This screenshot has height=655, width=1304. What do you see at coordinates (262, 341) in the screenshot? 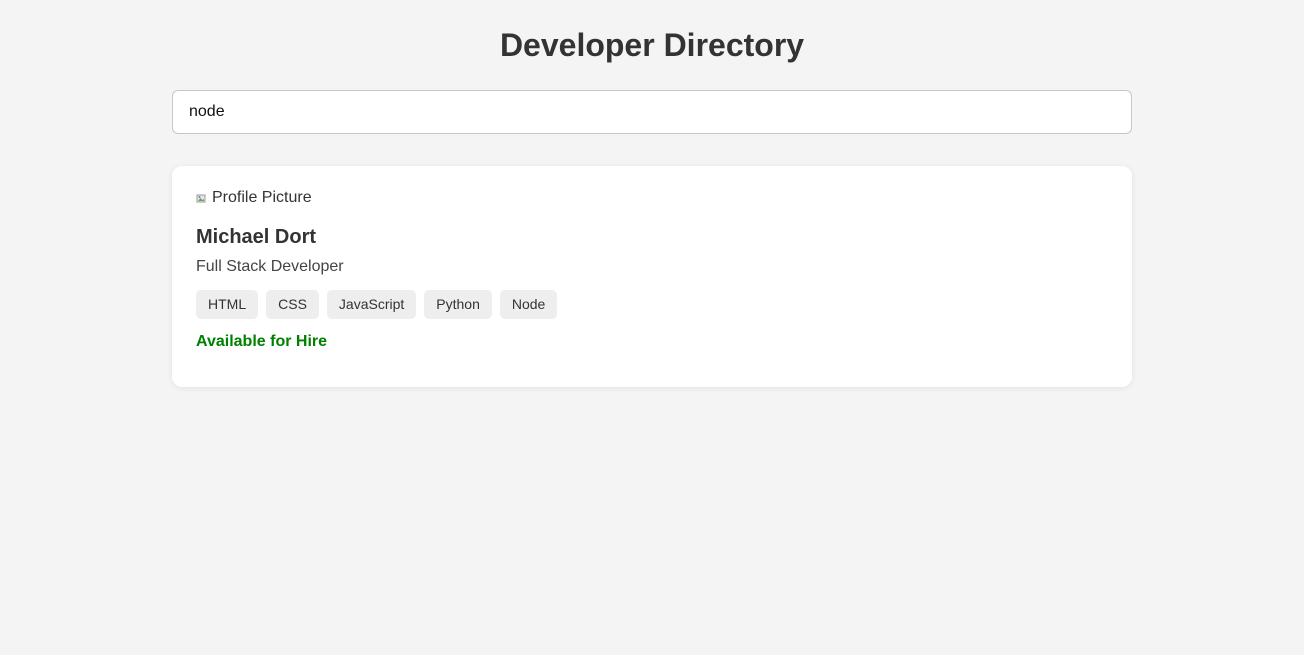
I see `availability-status: Available for Hire` at bounding box center [262, 341].